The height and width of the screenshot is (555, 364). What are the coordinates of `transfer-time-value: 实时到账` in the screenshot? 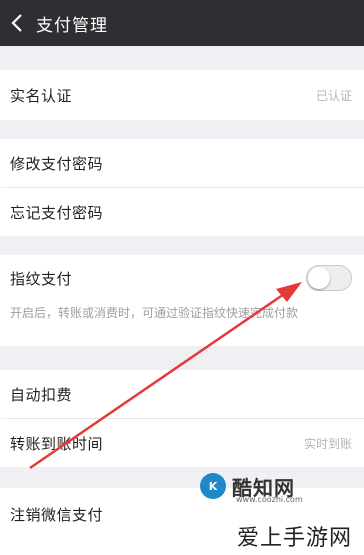 It's located at (327, 443).